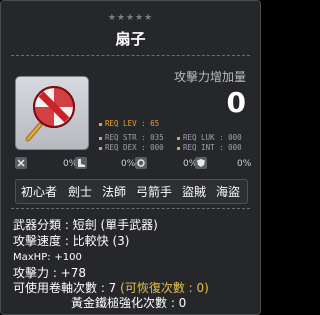 This screenshot has width=320, height=315. I want to click on job-warrior: 劍士, so click(80, 192).